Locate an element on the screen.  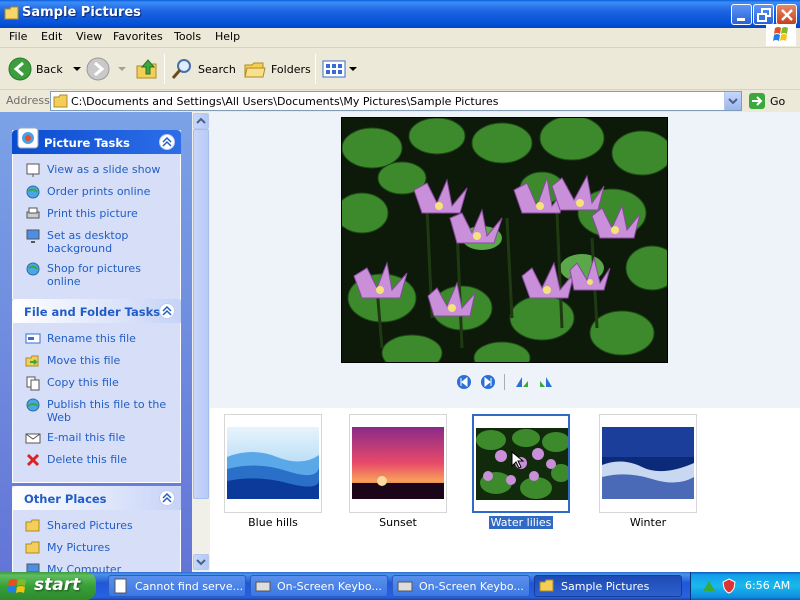
views-grid-icon is located at coordinates (334, 69).